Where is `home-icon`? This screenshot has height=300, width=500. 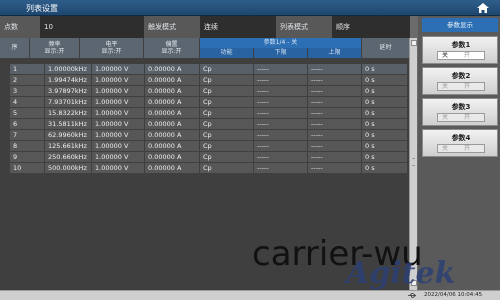 home-icon is located at coordinates (483, 8).